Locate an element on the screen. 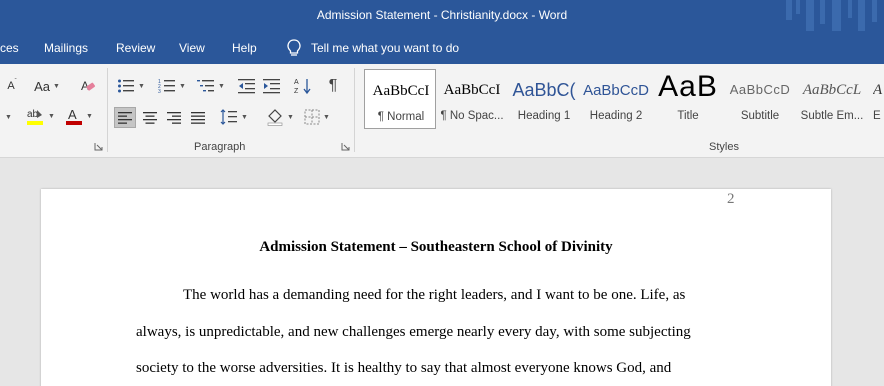  style-sample: A is located at coordinates (878, 90).